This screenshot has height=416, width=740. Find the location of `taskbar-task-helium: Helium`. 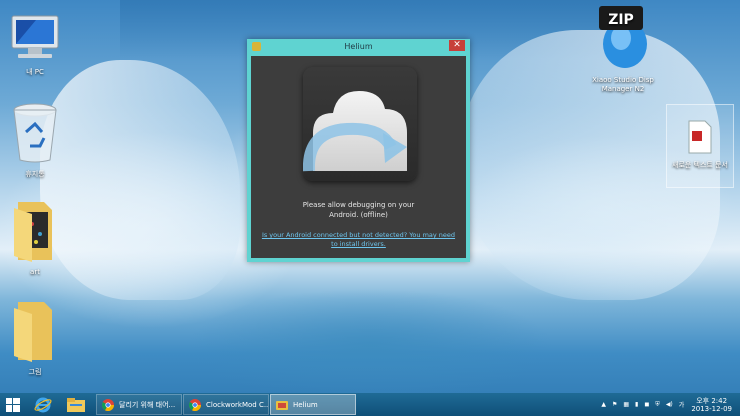

taskbar-task-helium: Helium is located at coordinates (313, 404).